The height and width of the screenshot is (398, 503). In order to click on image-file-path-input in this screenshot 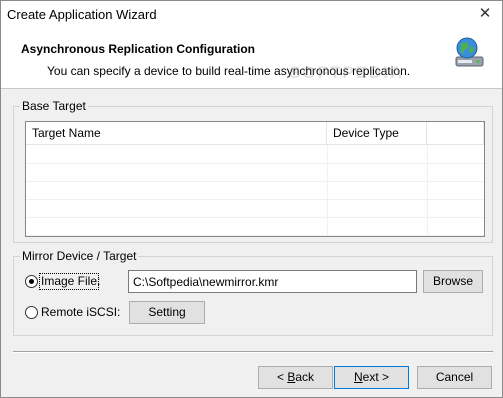, I will do `click(272, 281)`.